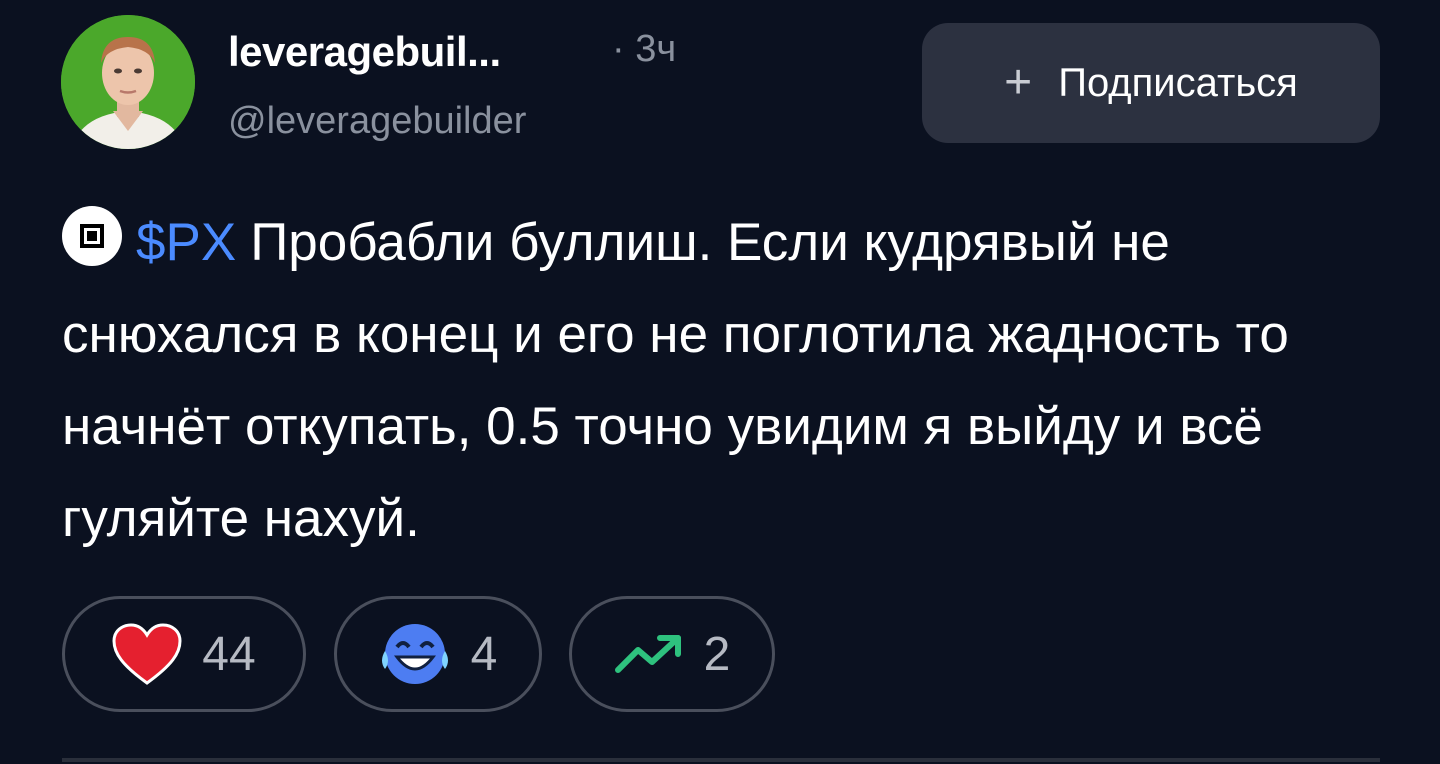  What do you see at coordinates (415, 654) in the screenshot?
I see `laughing-emoji-icon` at bounding box center [415, 654].